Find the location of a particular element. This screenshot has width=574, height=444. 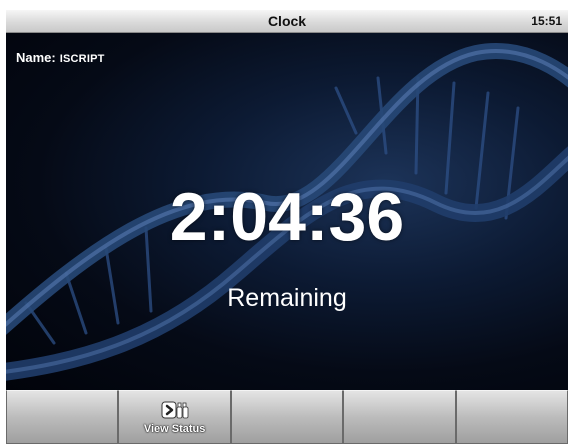

countdown-timer: 2:04:36 is located at coordinates (287, 217).